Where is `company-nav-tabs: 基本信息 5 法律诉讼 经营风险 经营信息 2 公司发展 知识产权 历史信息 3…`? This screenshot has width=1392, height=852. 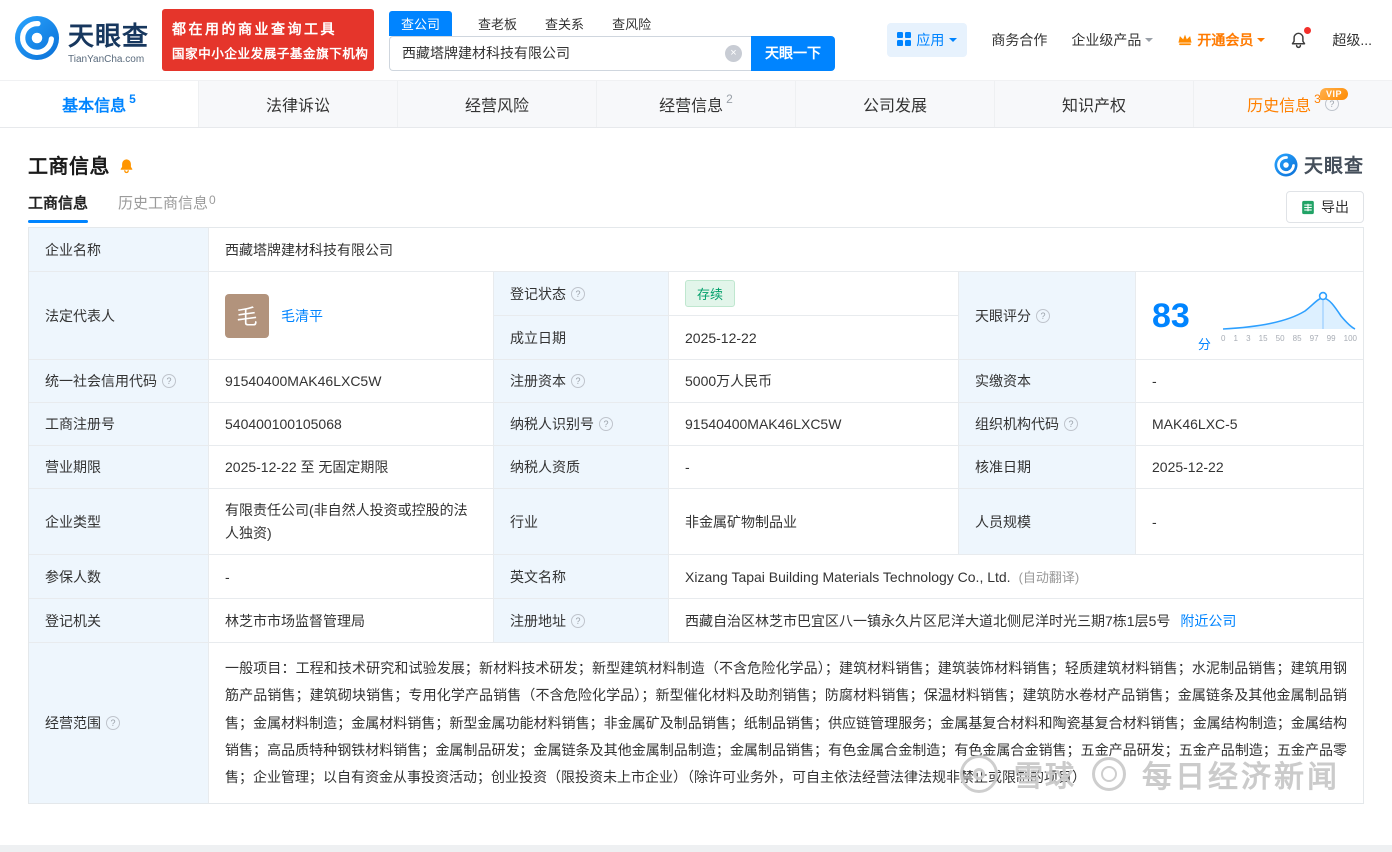
company-nav-tabs: 基本信息 5 法律诉讼 经营风险 经营信息 2 公司发展 知识产权 历史信息 3… is located at coordinates (696, 104).